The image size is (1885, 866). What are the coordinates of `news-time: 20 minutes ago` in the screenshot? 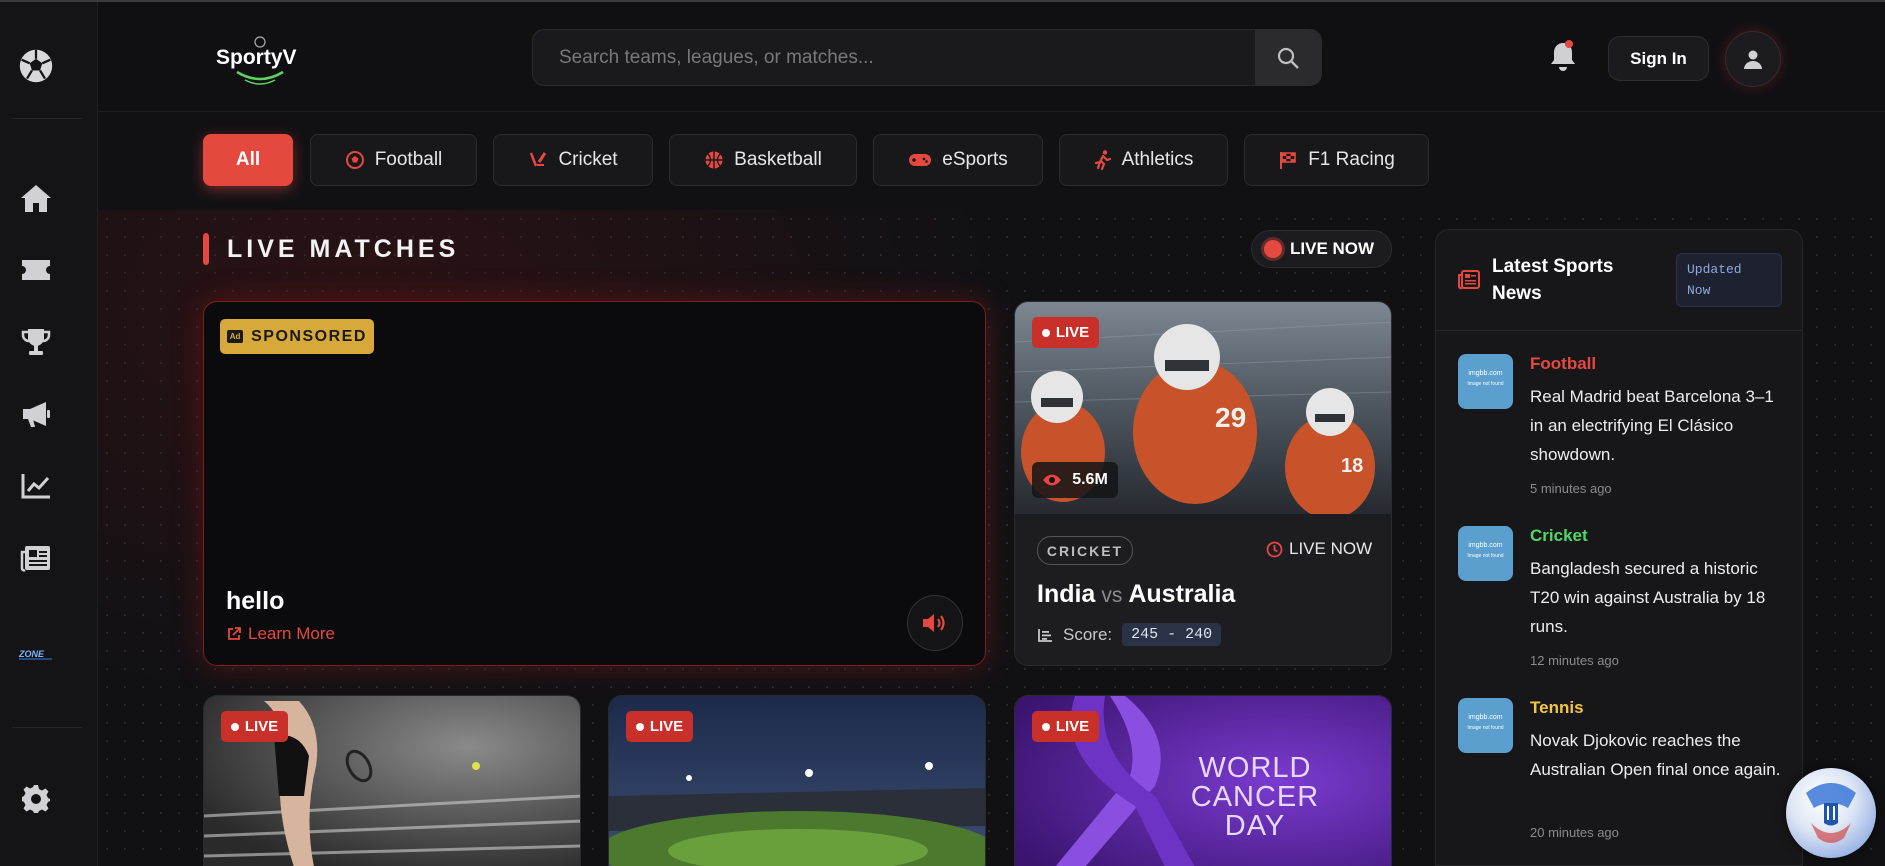 It's located at (1574, 832).